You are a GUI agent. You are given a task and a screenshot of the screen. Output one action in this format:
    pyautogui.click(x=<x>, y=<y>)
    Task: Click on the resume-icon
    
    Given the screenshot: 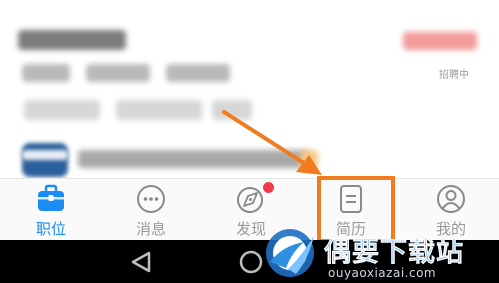 What is the action you would take?
    pyautogui.click(x=351, y=199)
    